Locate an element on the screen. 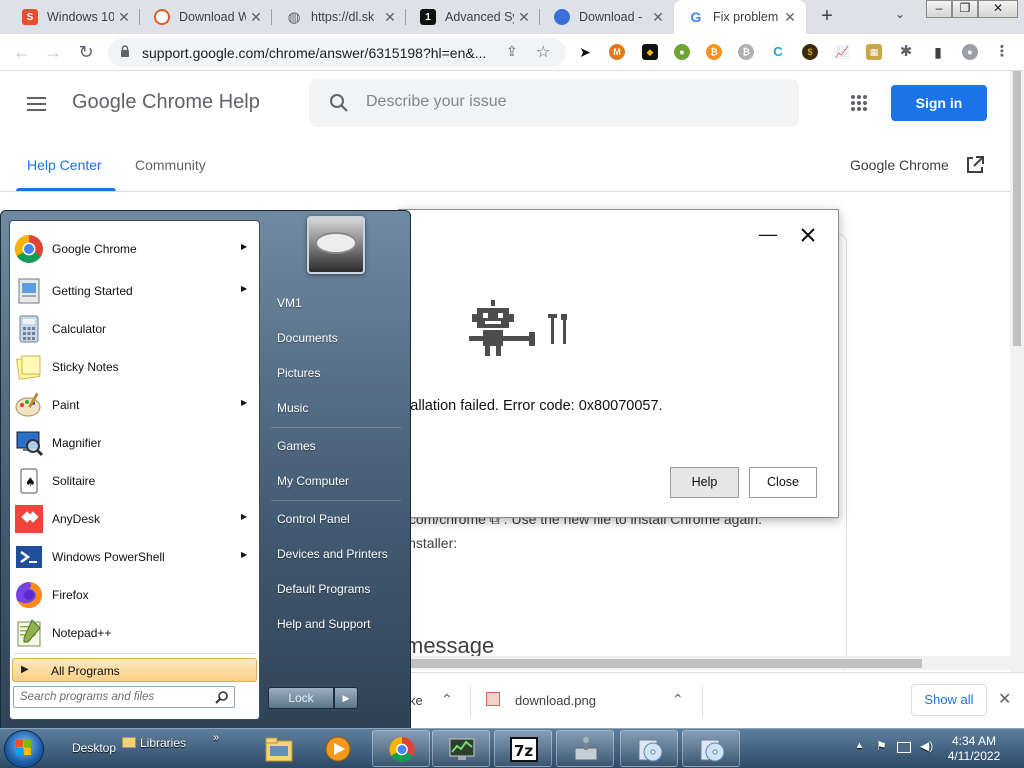 This screenshot has width=1024, height=768. place-pictures: Pictures is located at coordinates (336, 373).